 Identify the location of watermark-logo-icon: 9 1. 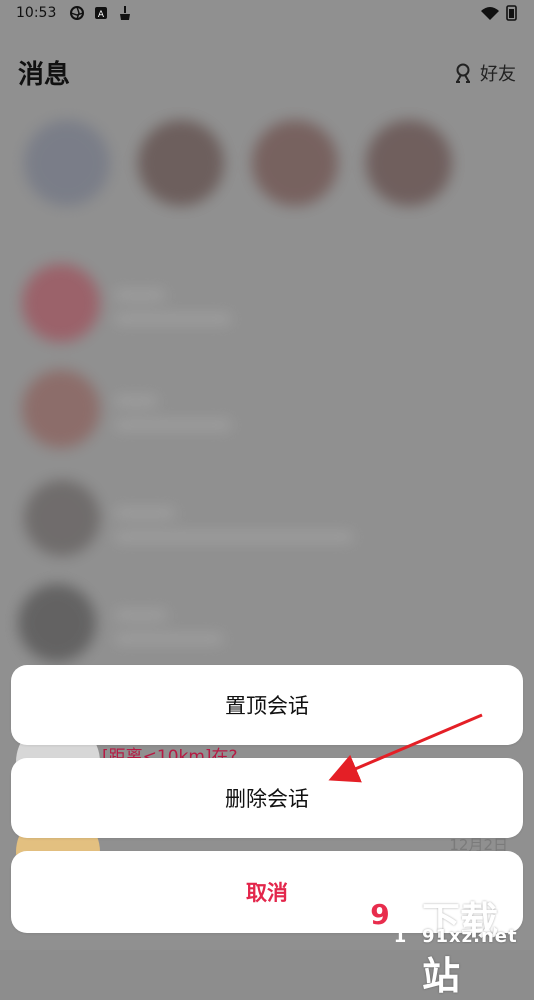
(384, 921).